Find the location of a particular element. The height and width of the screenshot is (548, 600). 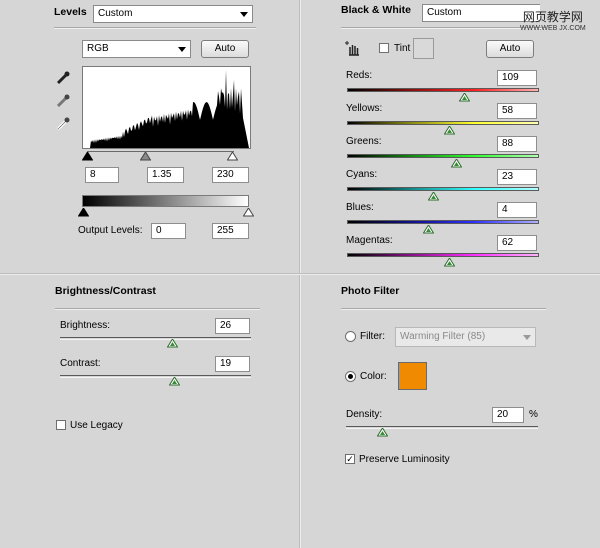

input-black-handle is located at coordinates (87, 156).